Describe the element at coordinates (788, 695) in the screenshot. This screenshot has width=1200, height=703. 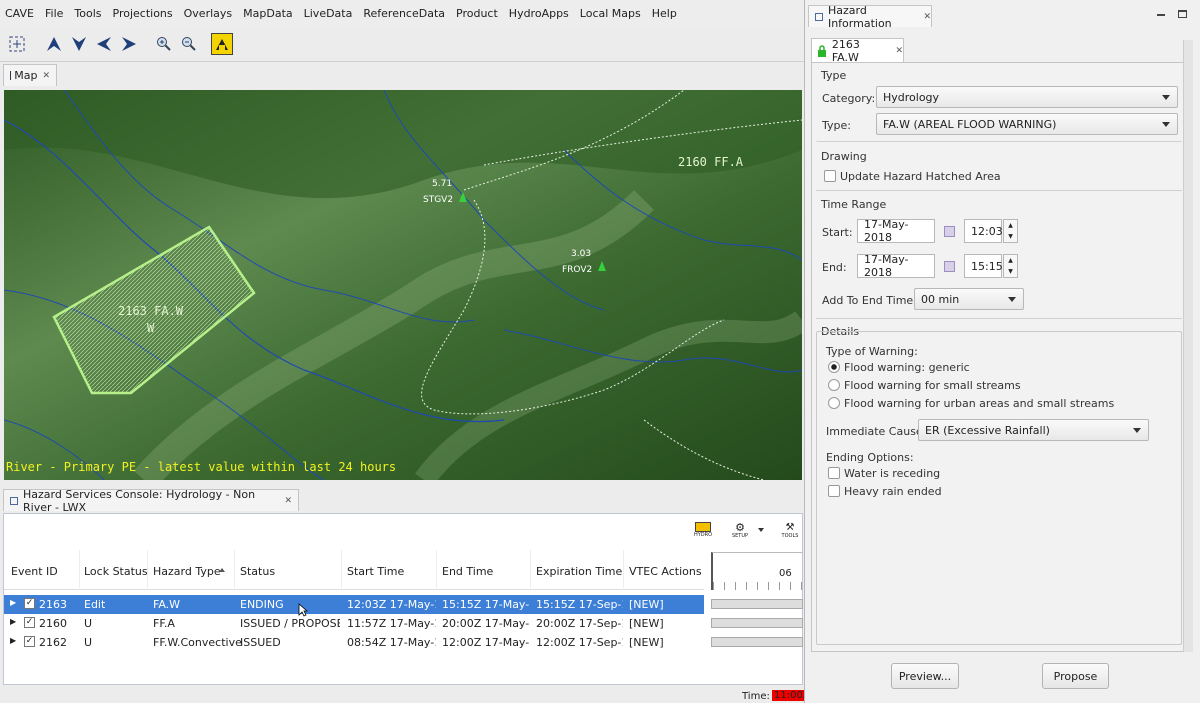
I see `time-value: 11:00Z` at that location.